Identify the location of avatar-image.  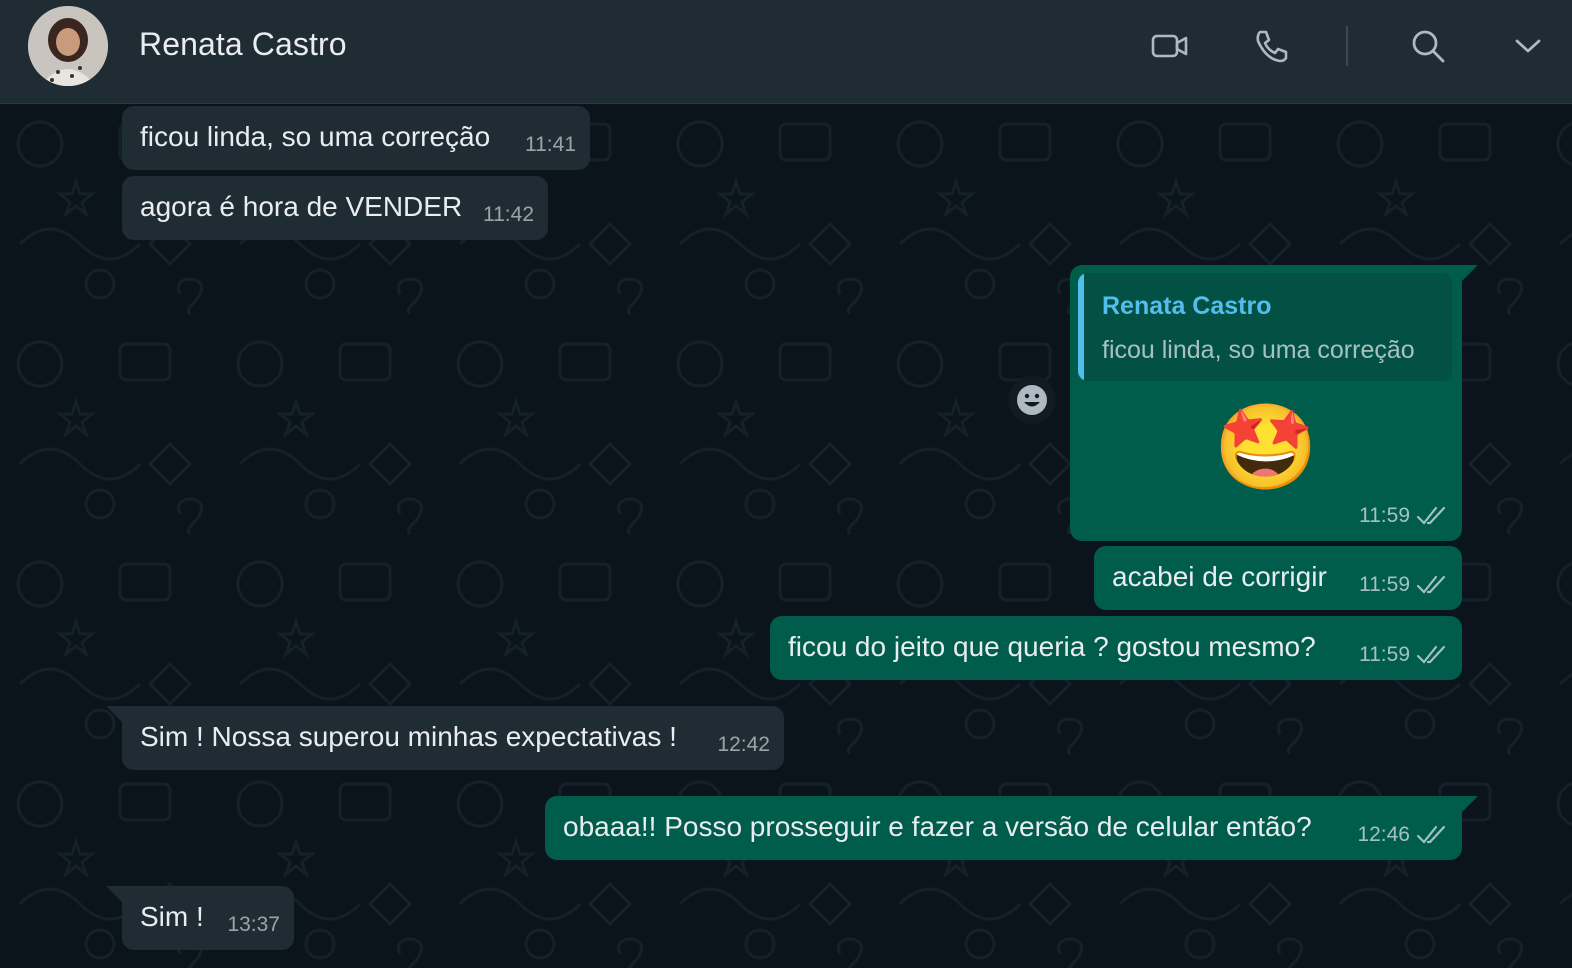
(68, 46).